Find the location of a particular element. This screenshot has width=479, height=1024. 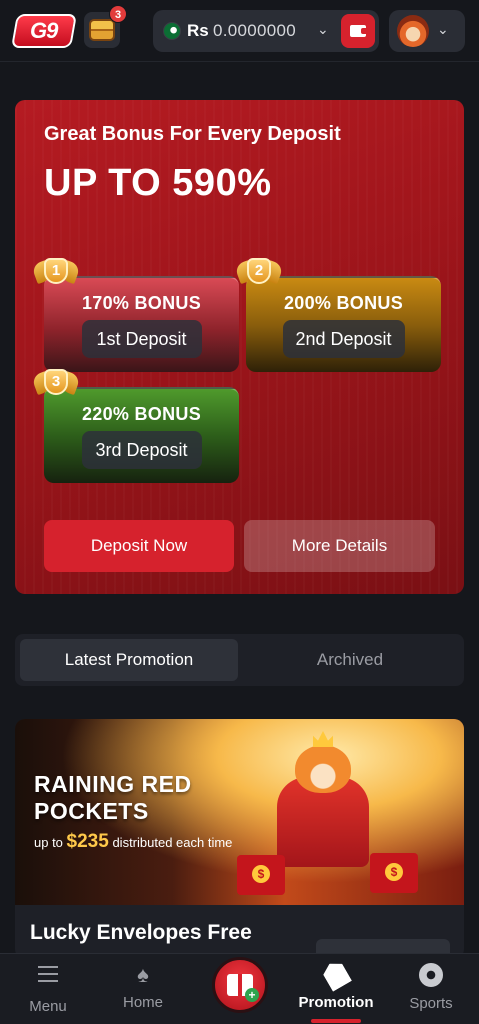

nav-label: Menu is located at coordinates (48, 1006).